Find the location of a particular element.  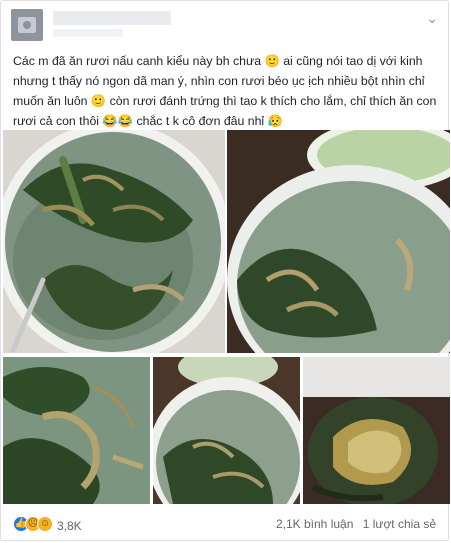

avatar is located at coordinates (27, 25).